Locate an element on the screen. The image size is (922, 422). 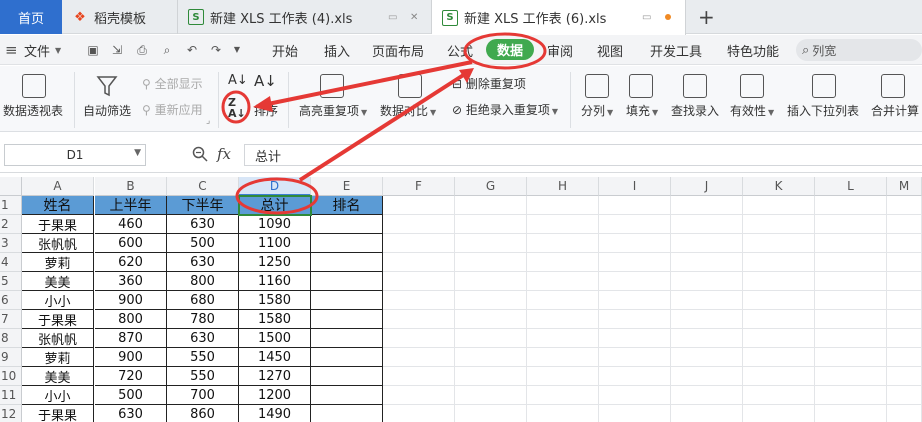
cell-B10: 720 is located at coordinates (131, 376).